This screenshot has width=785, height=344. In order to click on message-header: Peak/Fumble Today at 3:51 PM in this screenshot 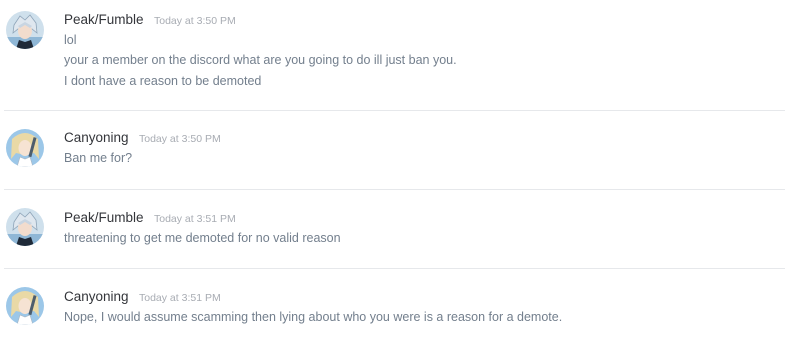, I will do `click(150, 218)`.